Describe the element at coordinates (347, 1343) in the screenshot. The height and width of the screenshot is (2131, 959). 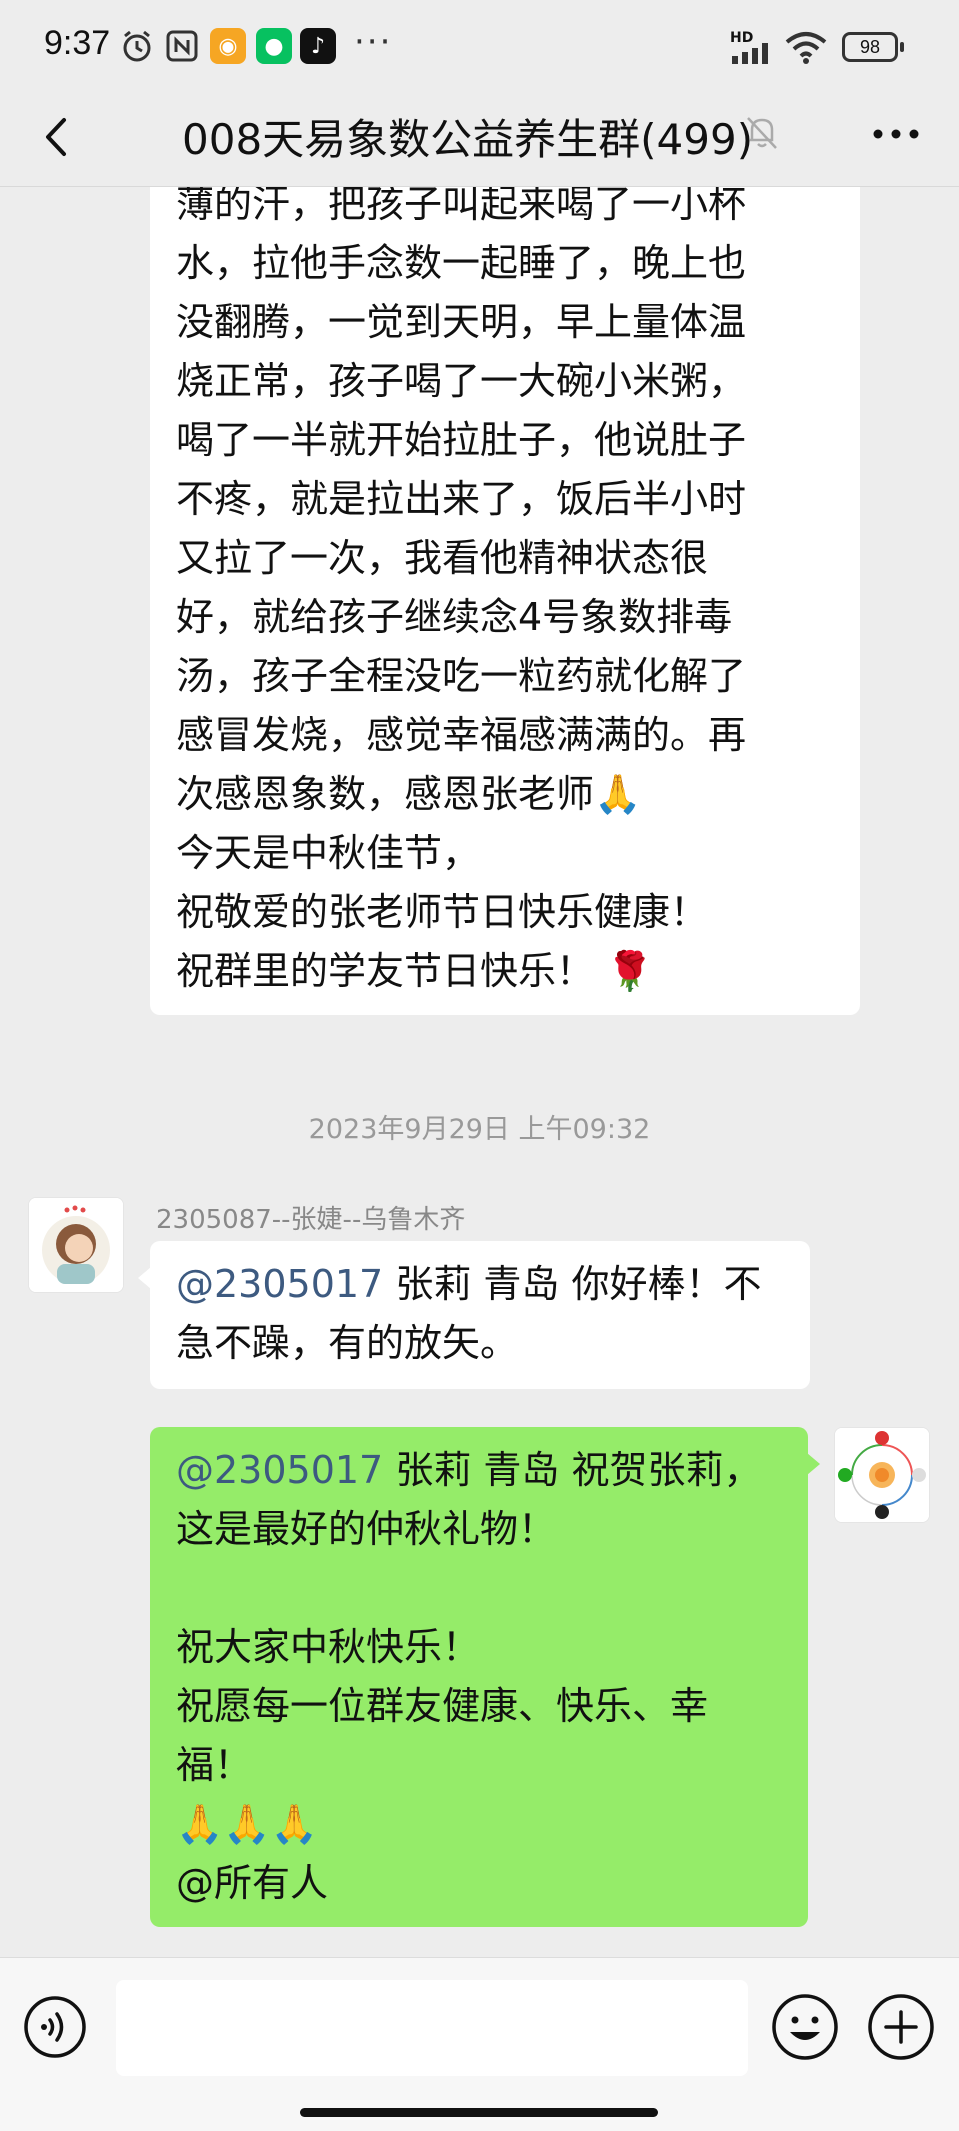
I see `message-line: 急不躁，有的放矢。` at that location.